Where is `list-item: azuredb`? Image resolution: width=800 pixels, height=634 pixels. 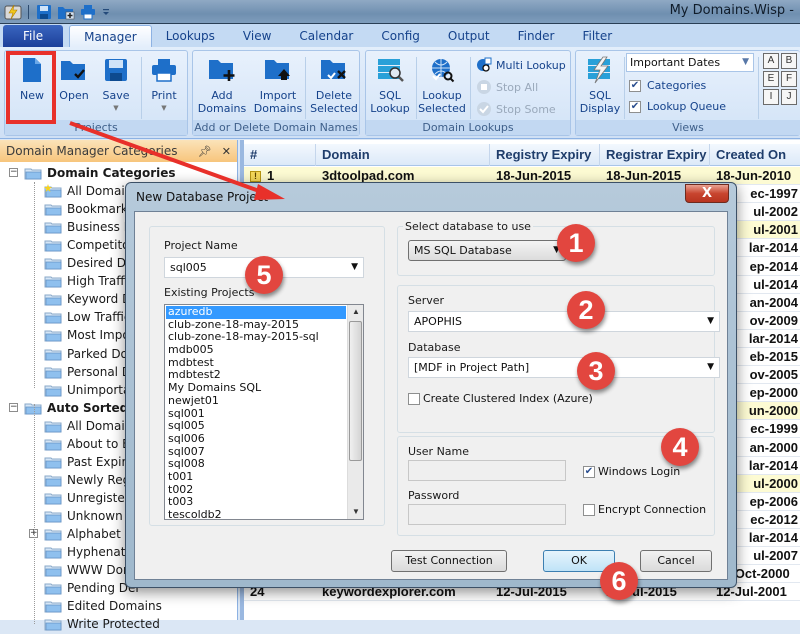
list-item: azuredb is located at coordinates (256, 312).